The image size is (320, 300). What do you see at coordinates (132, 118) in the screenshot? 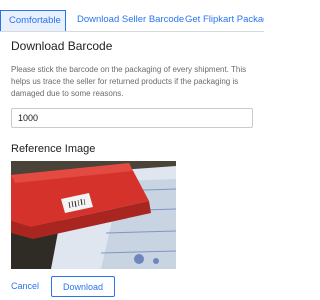
I see `barcode-quantity-input` at bounding box center [132, 118].